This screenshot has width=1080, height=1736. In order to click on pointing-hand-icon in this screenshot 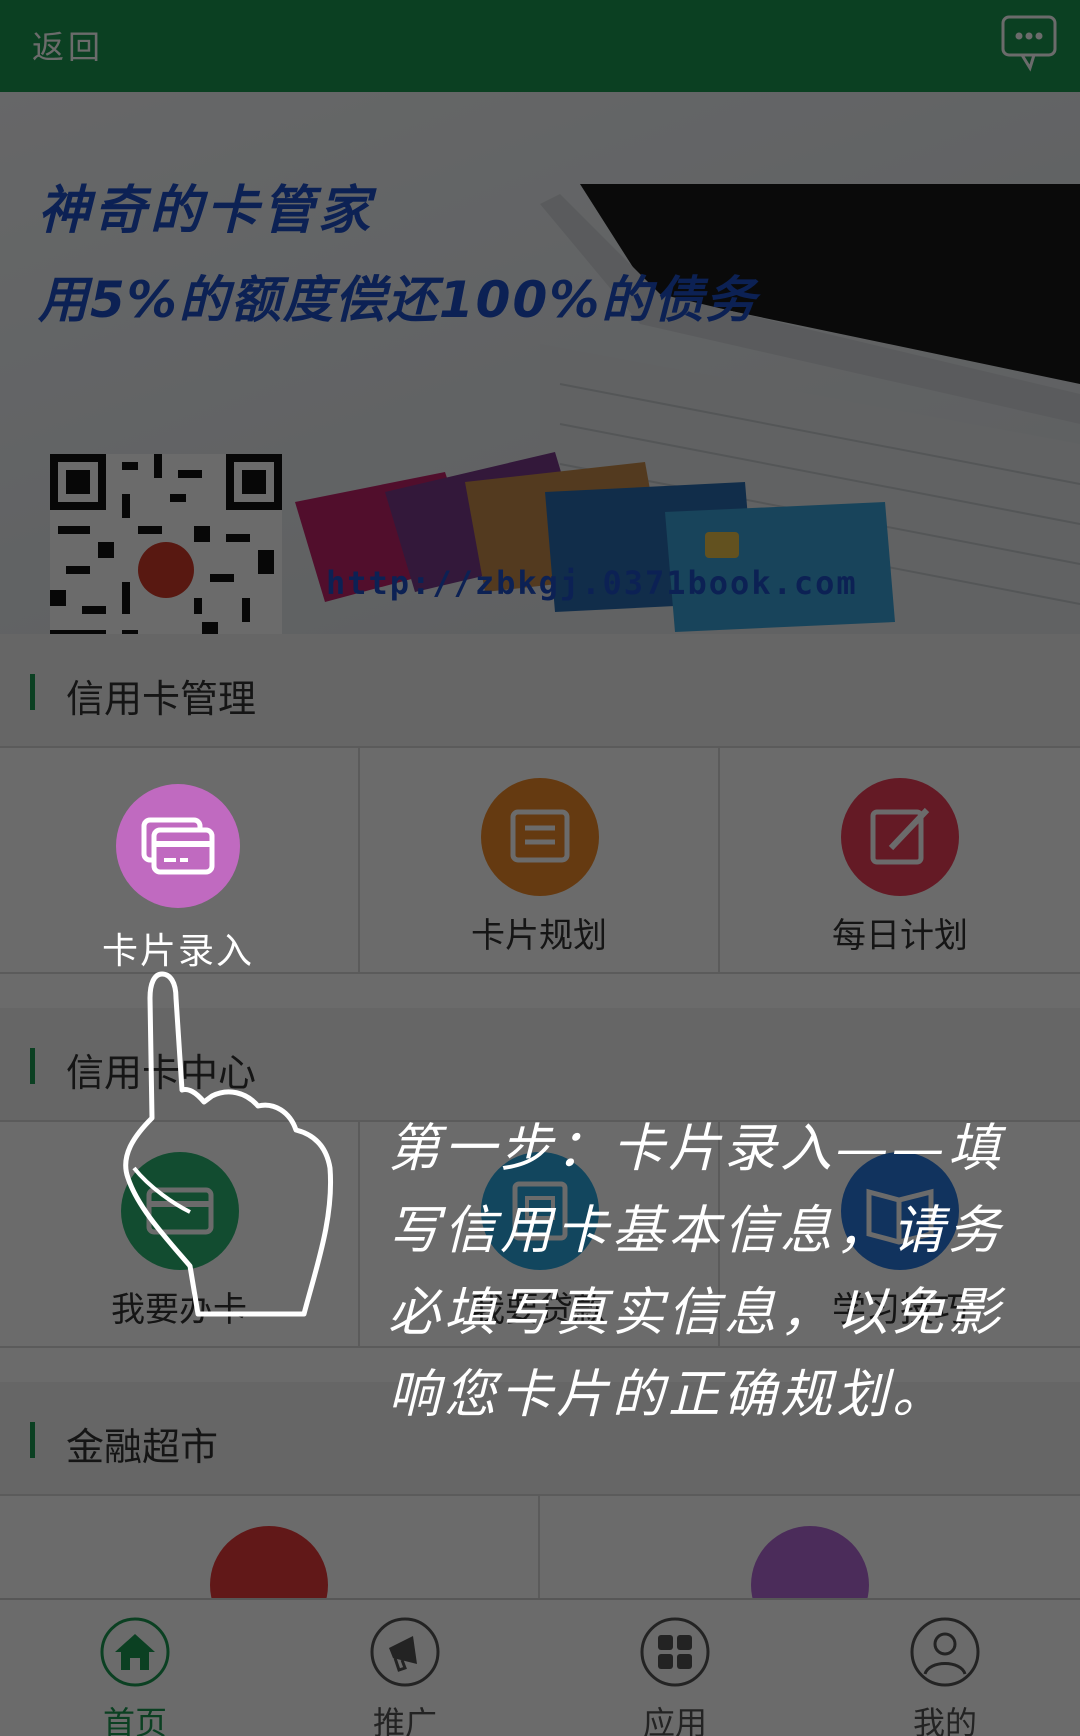, I will do `click(228, 1144)`.